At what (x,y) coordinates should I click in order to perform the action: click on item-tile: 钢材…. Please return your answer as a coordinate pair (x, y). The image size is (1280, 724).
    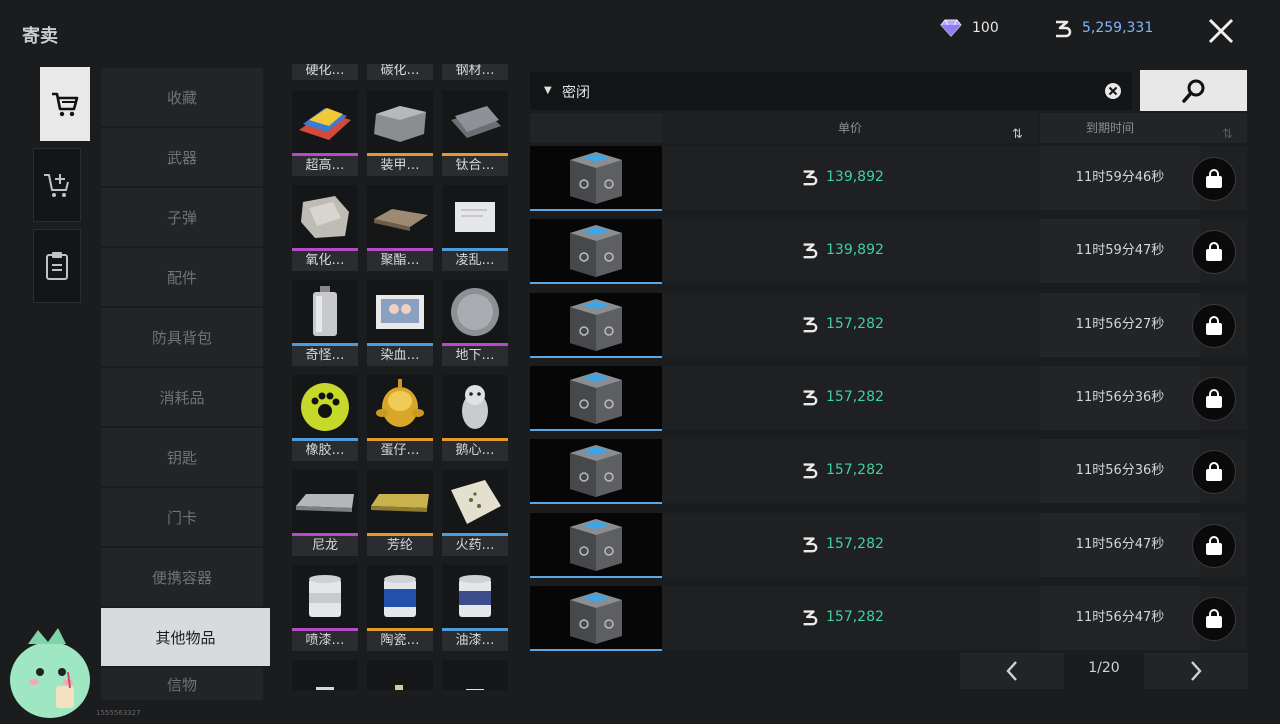
    Looking at the image, I should click on (475, 72).